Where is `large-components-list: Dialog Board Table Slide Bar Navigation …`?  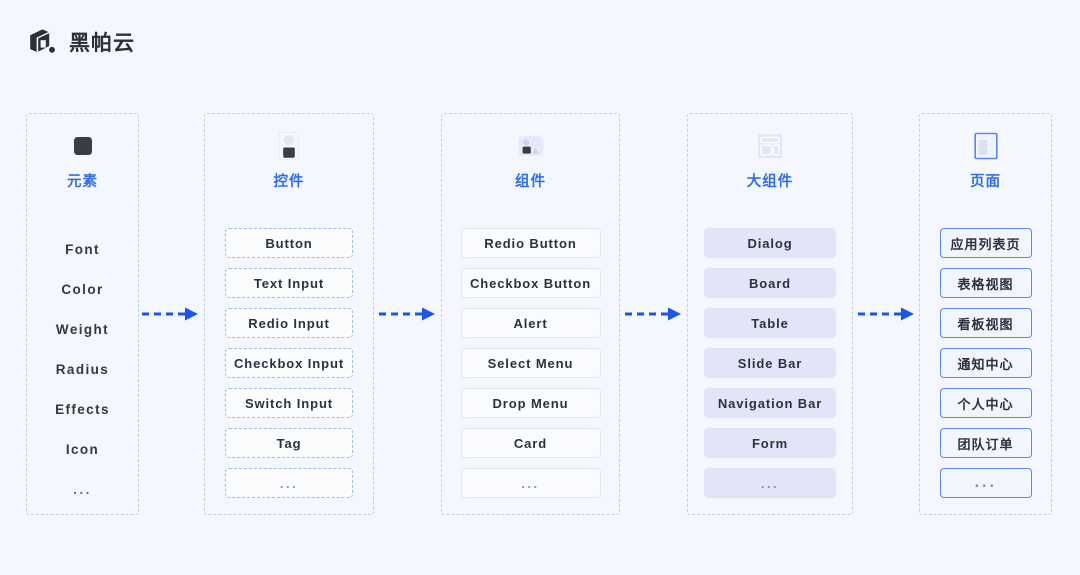 large-components-list: Dialog Board Table Slide Bar Navigation … is located at coordinates (770, 363).